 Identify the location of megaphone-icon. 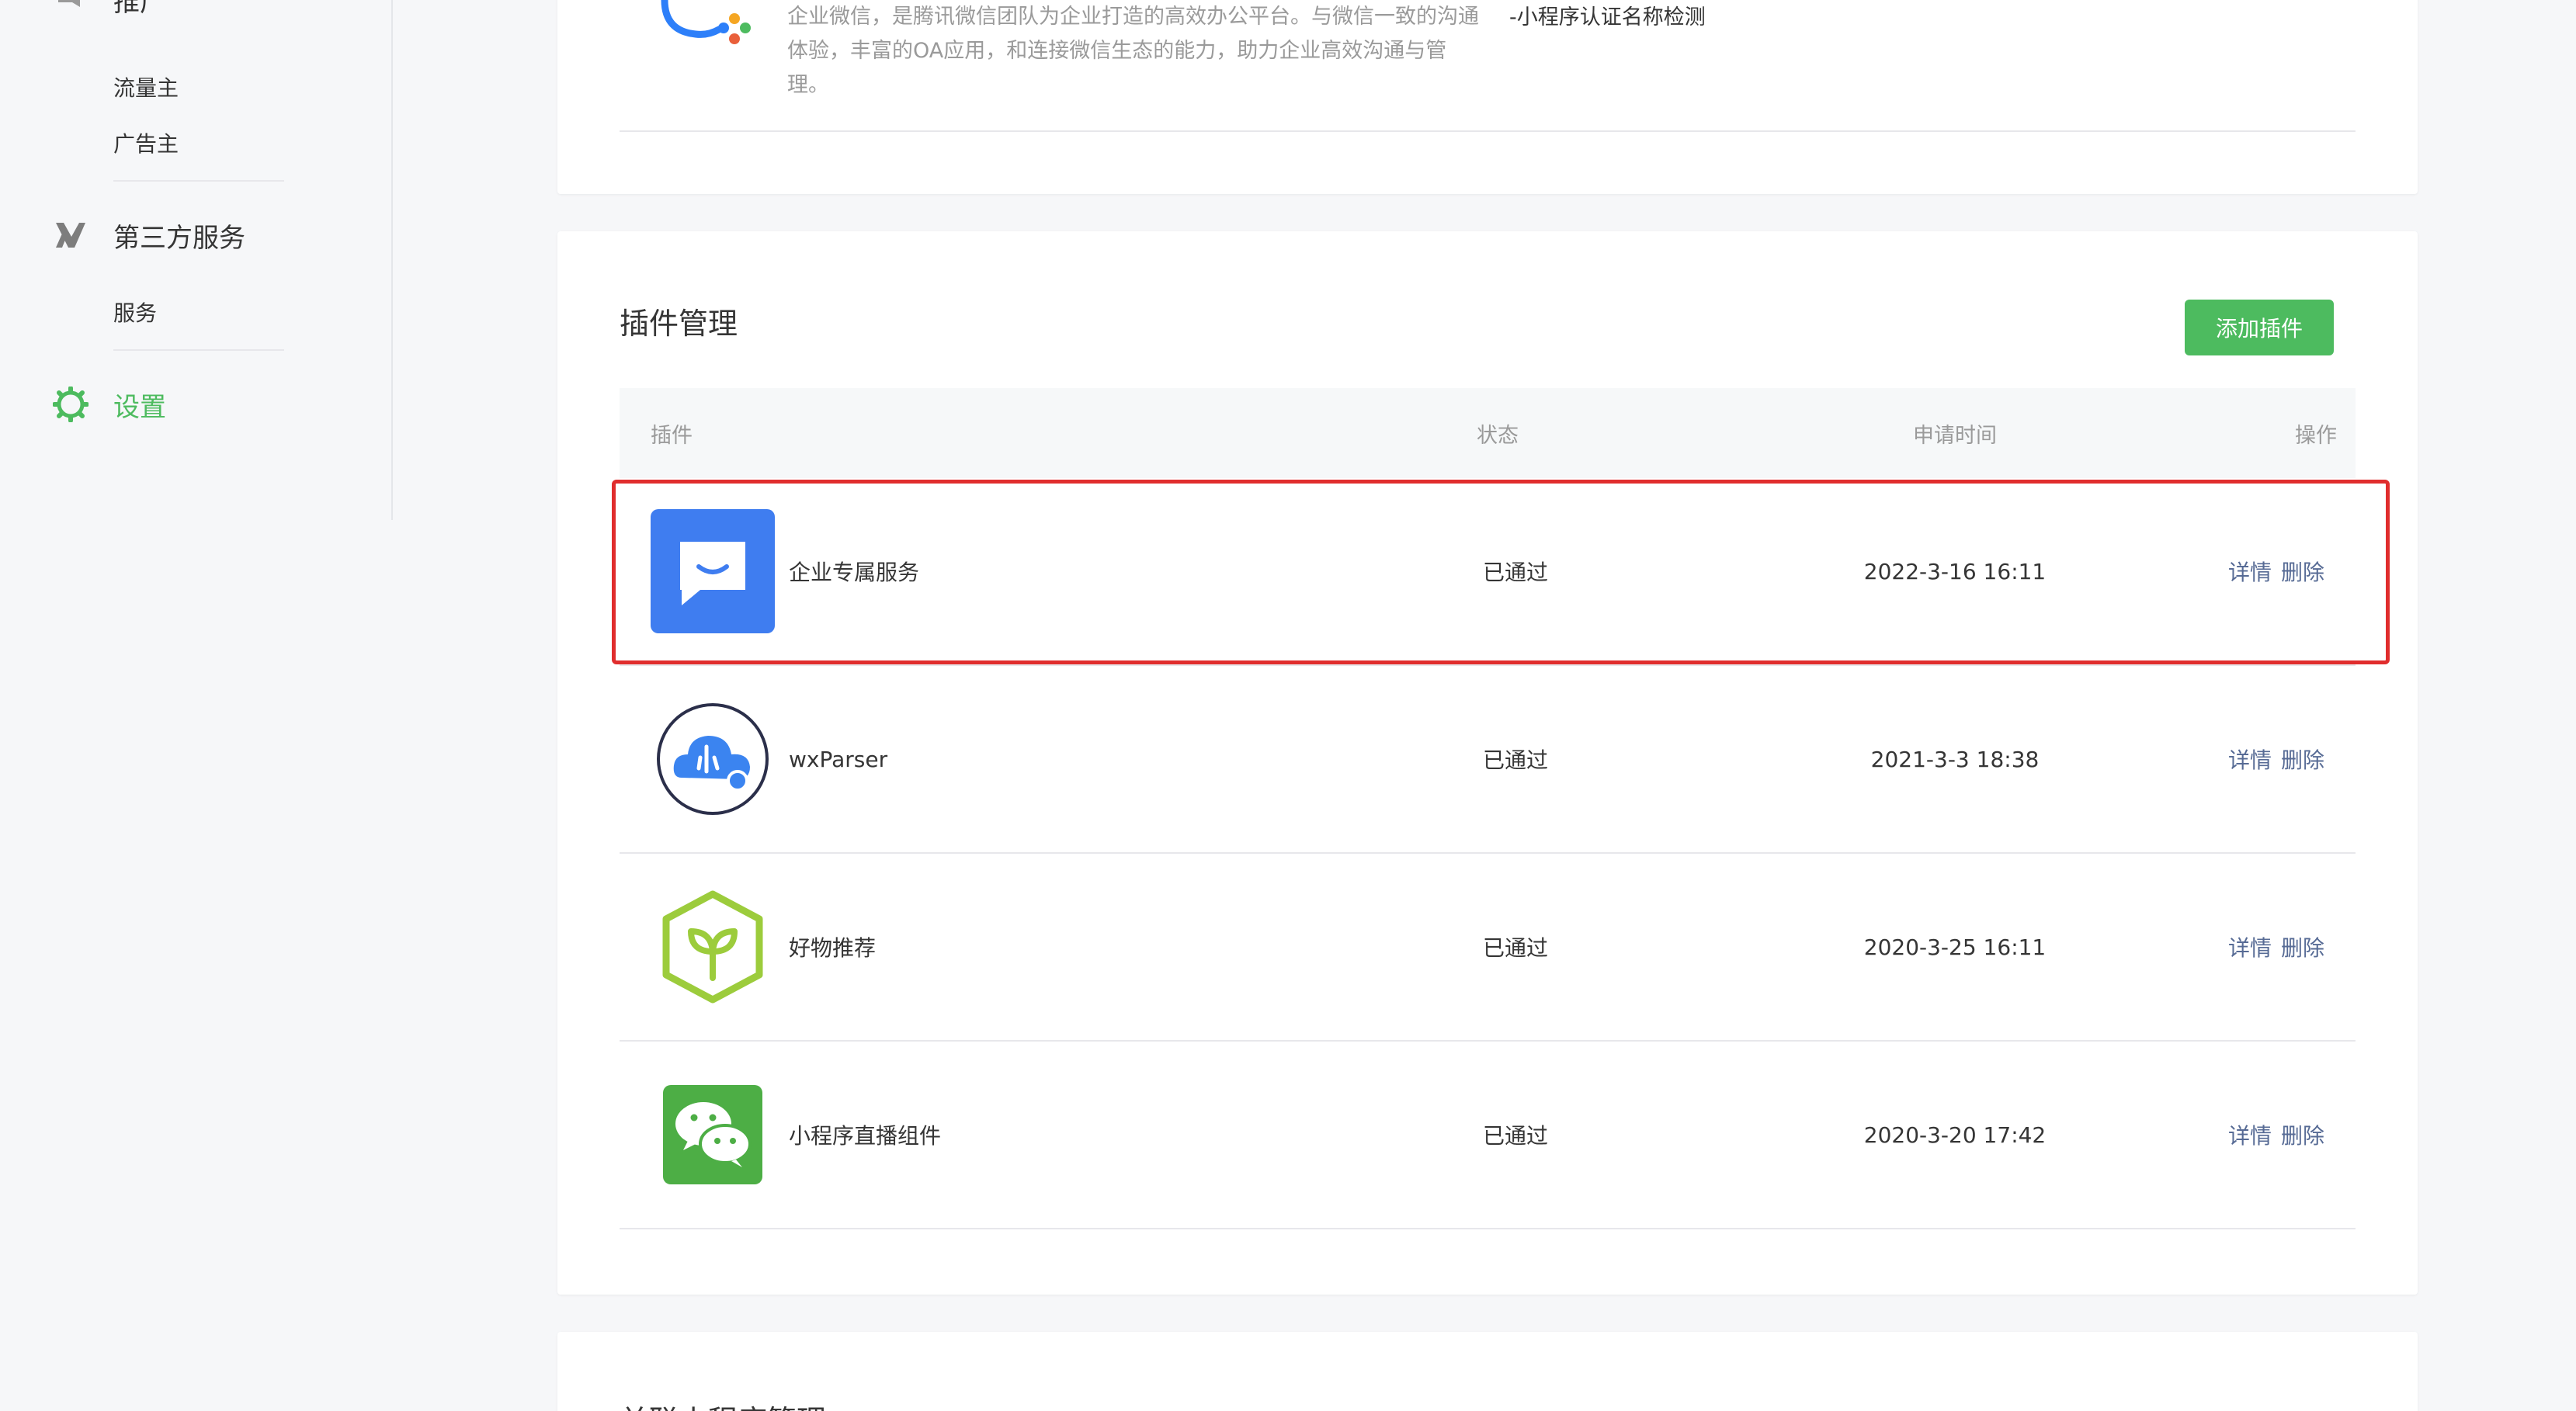
(70, 9).